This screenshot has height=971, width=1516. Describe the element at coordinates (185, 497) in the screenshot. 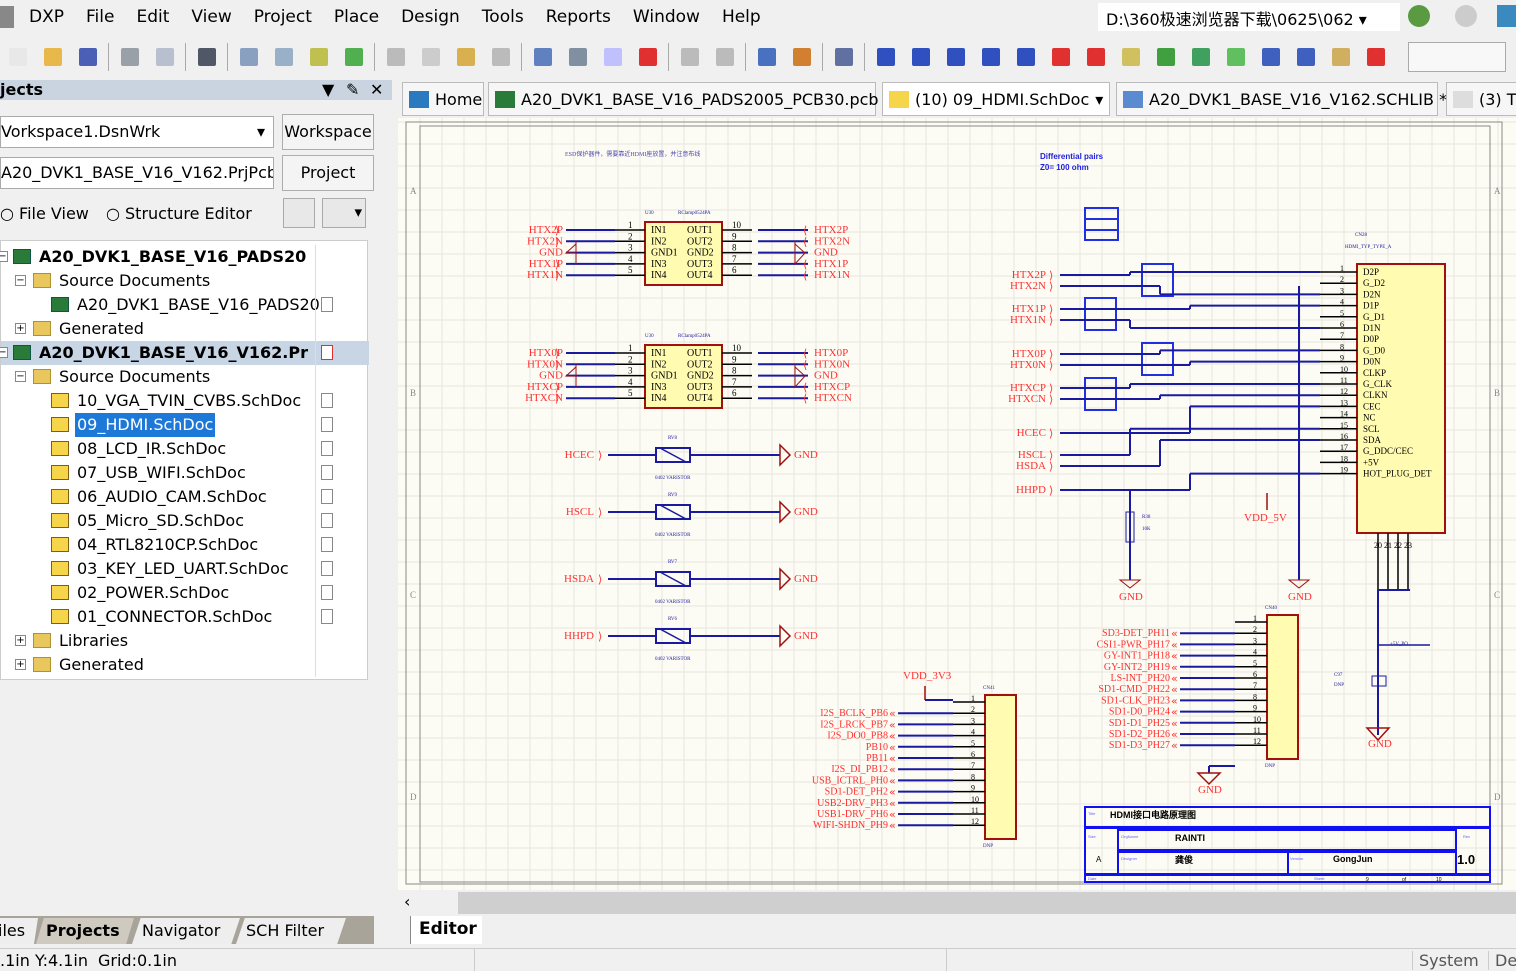

I see `tree-item: 06_AUDIO_CAM.SchDoc` at that location.